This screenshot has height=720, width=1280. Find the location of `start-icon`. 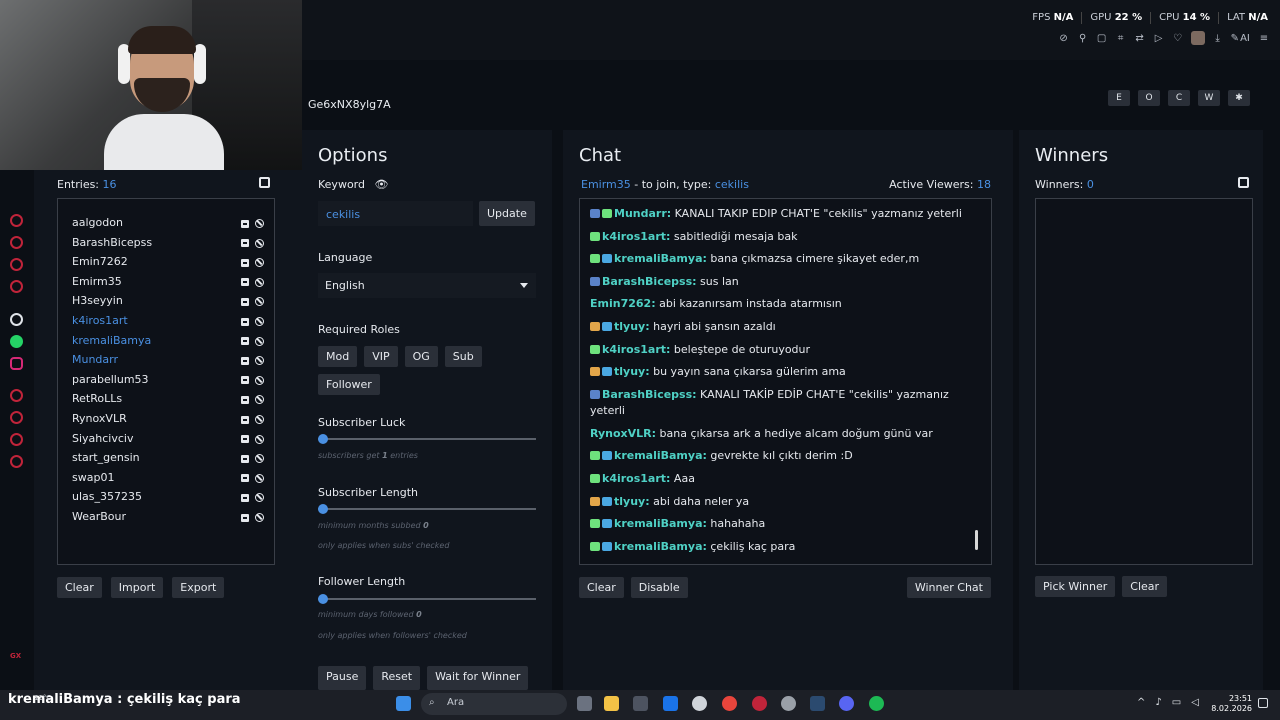

start-icon is located at coordinates (403, 703).